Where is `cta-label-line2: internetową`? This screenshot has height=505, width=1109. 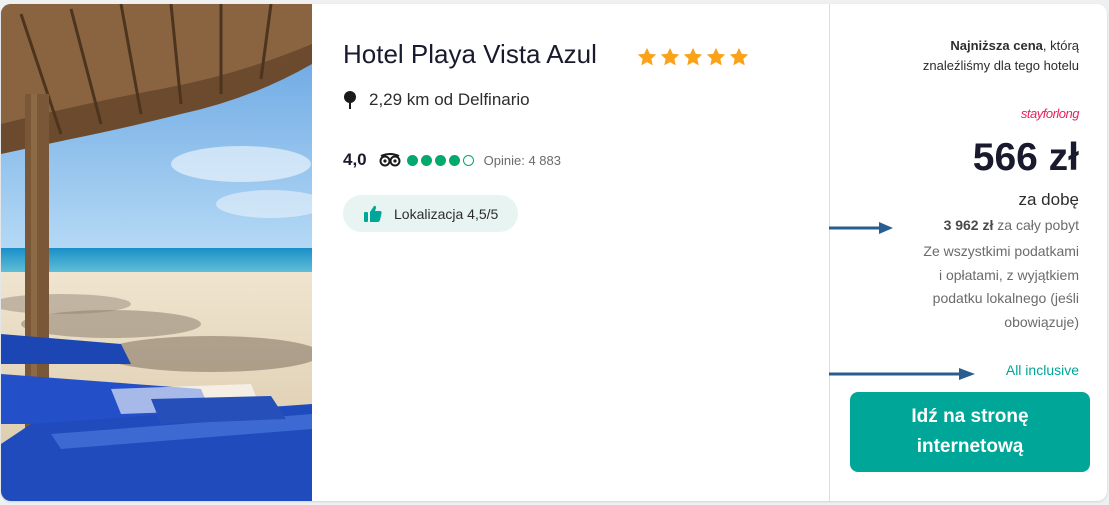
cta-label-line2: internetową is located at coordinates (970, 446).